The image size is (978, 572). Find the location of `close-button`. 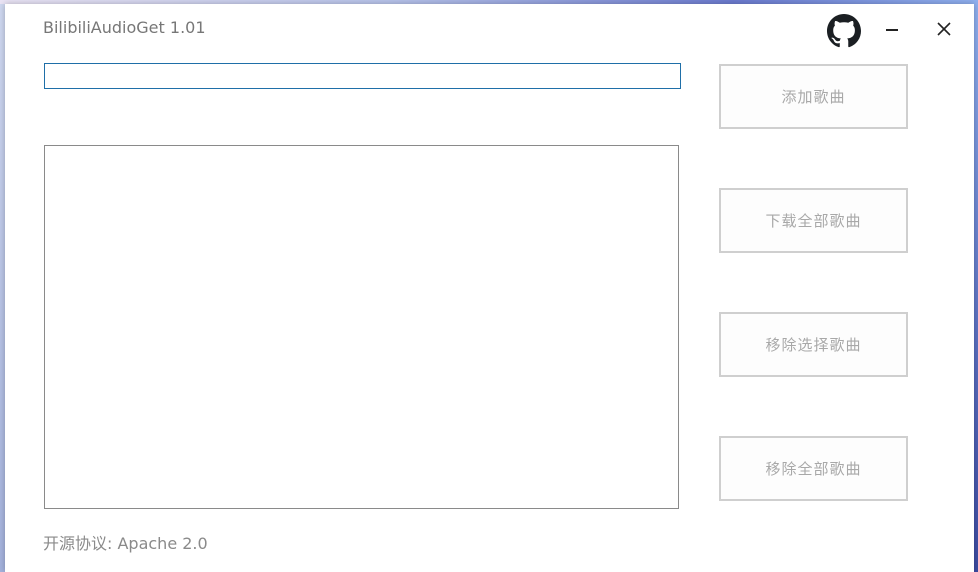

close-button is located at coordinates (944, 29).